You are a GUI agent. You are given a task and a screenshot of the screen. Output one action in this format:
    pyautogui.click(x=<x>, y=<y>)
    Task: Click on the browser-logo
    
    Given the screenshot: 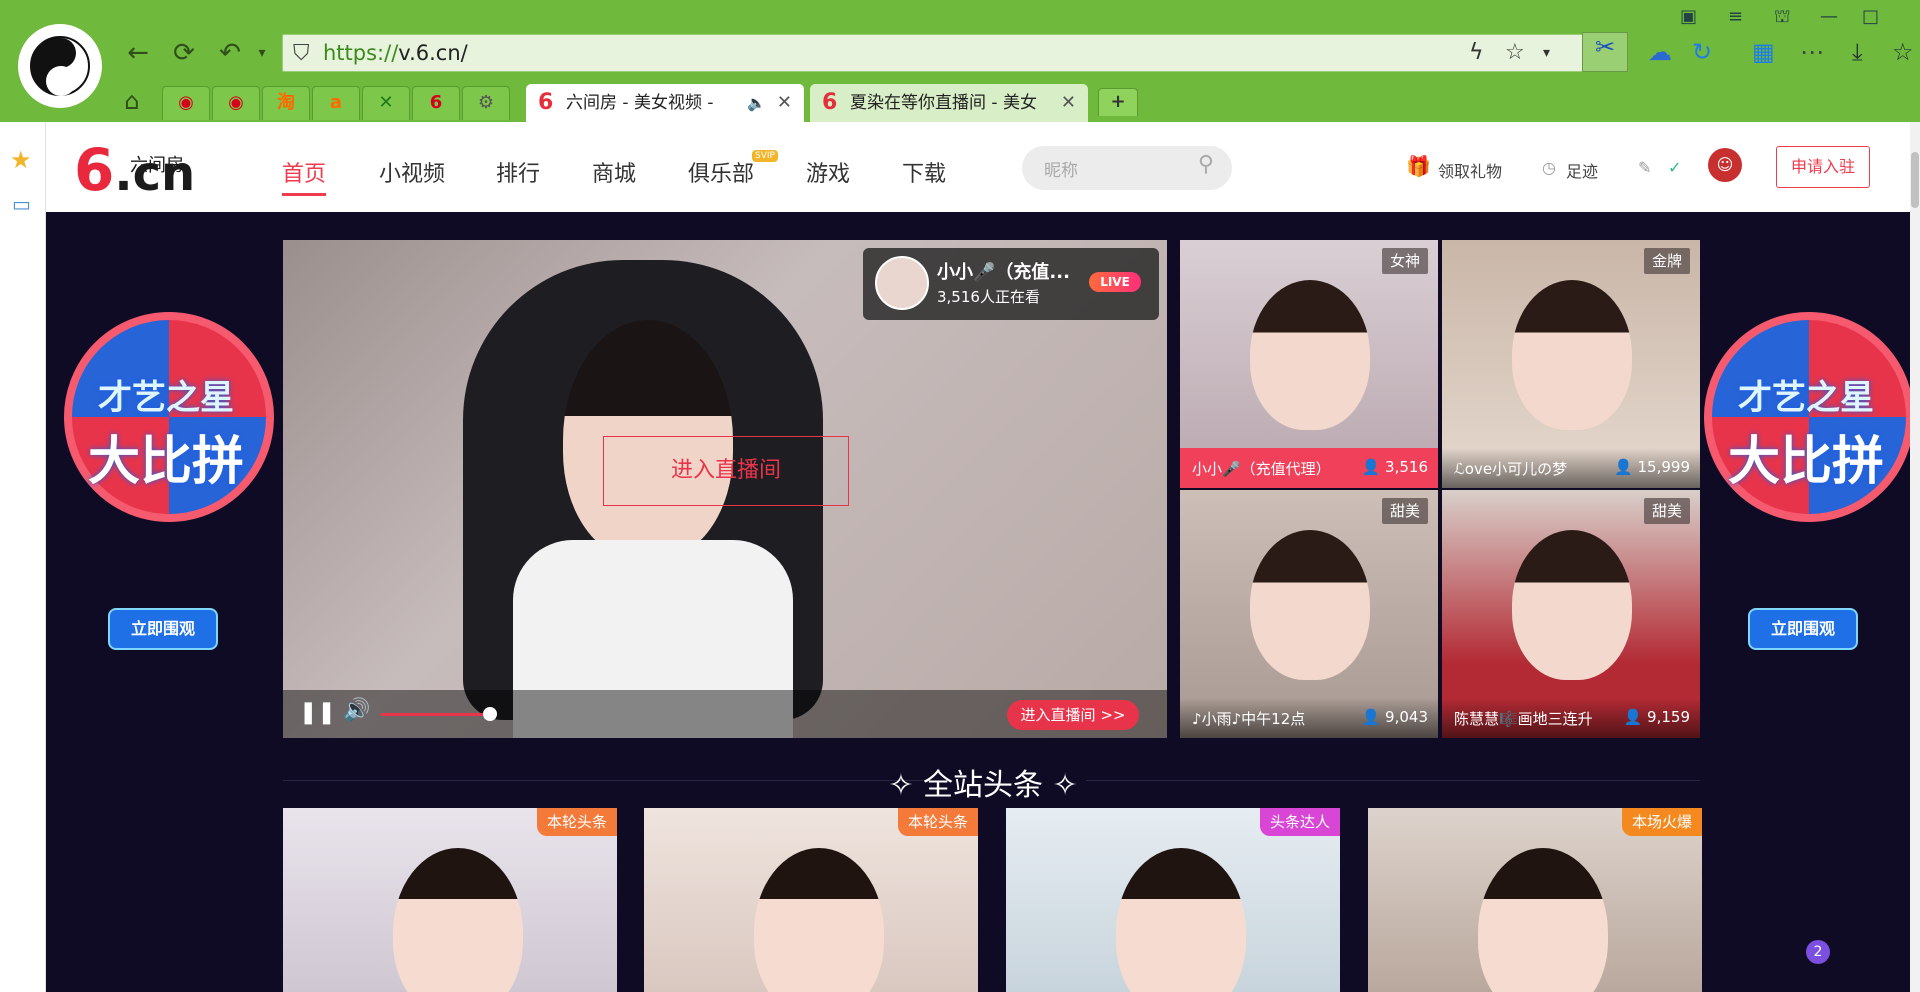 What is the action you would take?
    pyautogui.click(x=60, y=66)
    